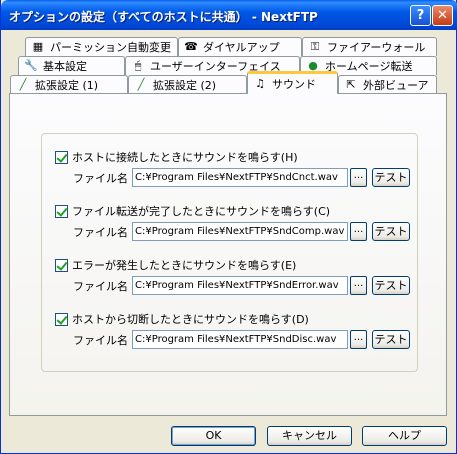  What do you see at coordinates (260, 83) in the screenshot?
I see `music-note-icon: ♫` at bounding box center [260, 83].